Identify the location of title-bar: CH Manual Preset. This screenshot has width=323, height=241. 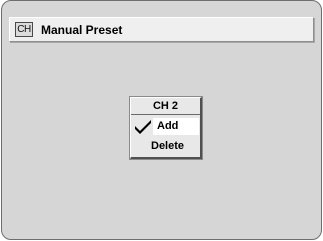
(161, 29).